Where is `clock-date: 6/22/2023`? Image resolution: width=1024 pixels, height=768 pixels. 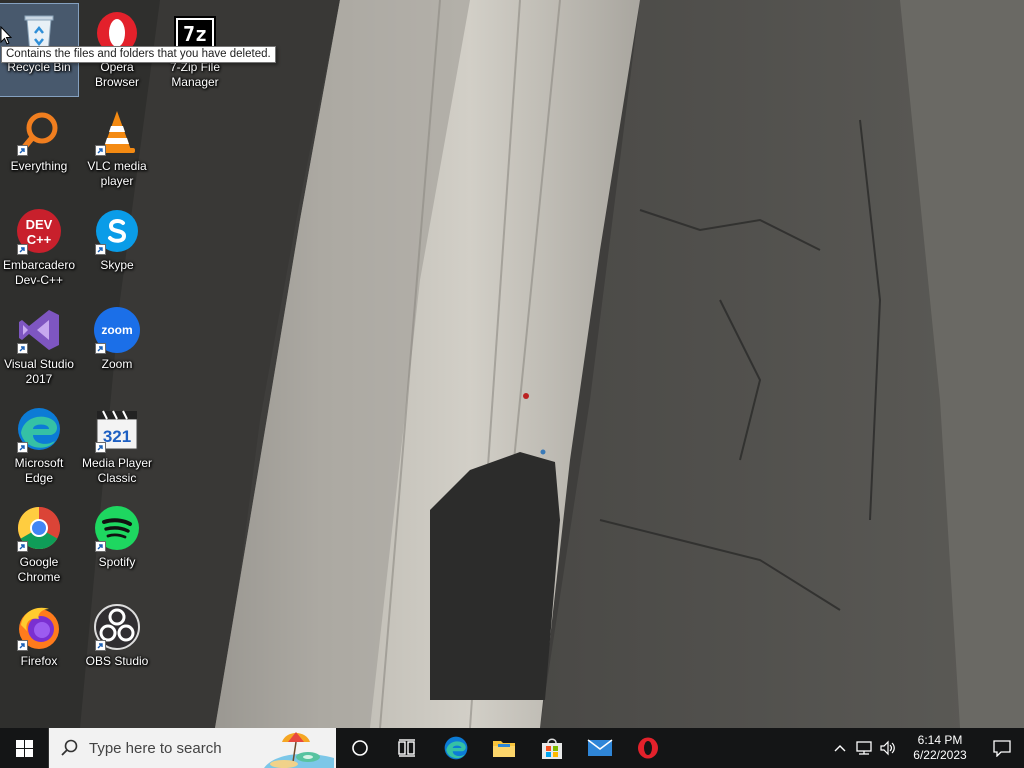 clock-date: 6/22/2023 is located at coordinates (940, 755).